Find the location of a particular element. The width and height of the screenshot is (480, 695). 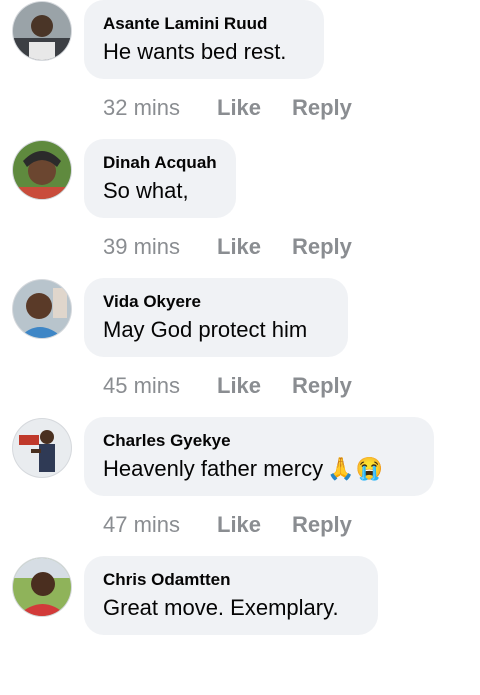

comment-bubble: Dinah Acquah So what, is located at coordinates (160, 178).